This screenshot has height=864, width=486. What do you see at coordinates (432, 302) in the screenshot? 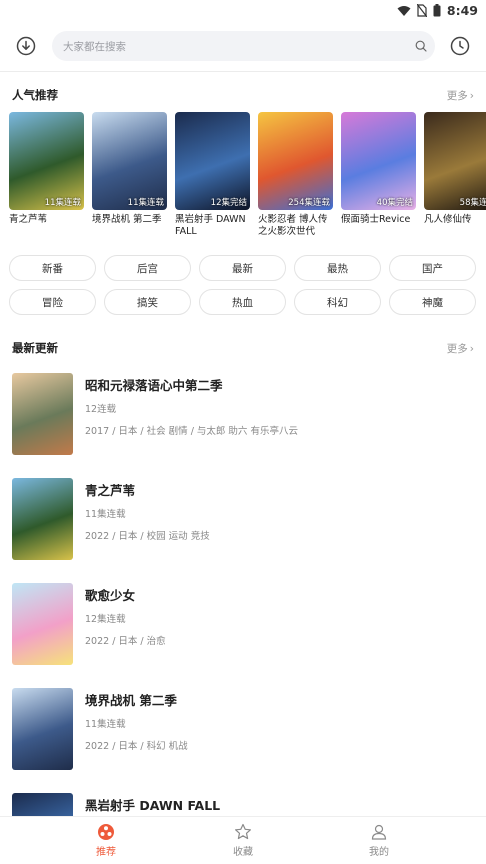
I see `tag-chip: 神魔` at bounding box center [432, 302].